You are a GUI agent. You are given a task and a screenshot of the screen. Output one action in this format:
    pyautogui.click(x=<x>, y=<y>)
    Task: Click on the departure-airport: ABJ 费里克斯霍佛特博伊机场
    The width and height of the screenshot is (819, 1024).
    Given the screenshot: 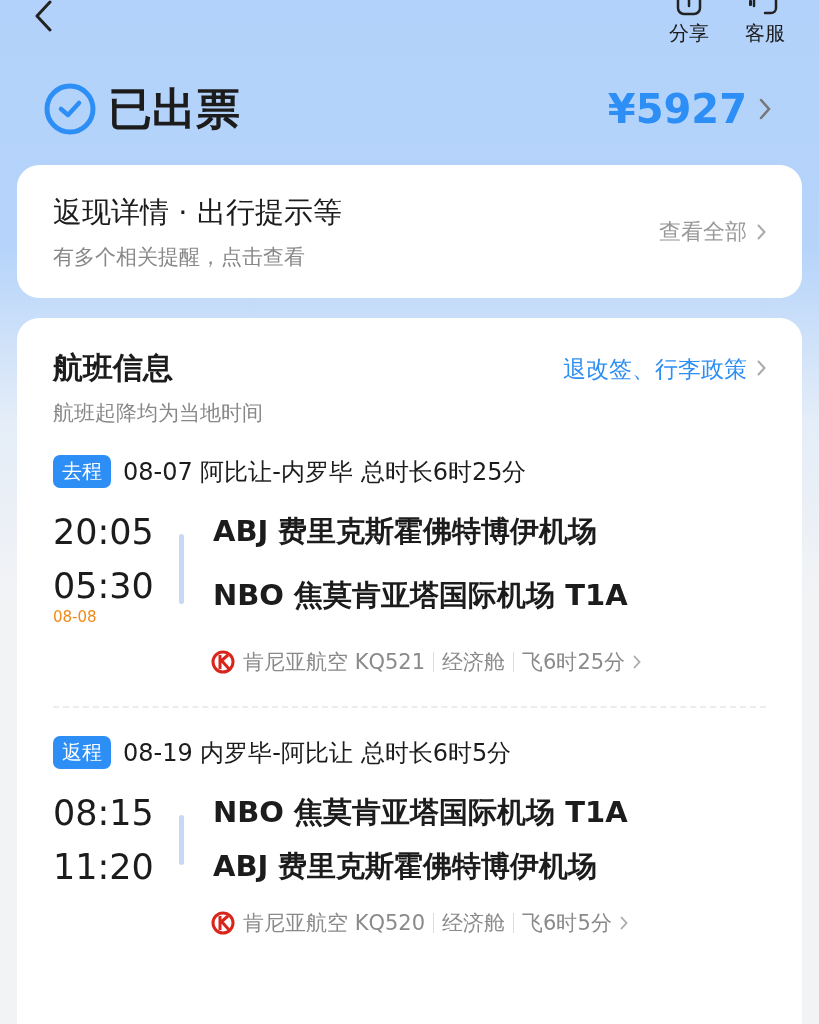 What is the action you would take?
    pyautogui.click(x=405, y=531)
    